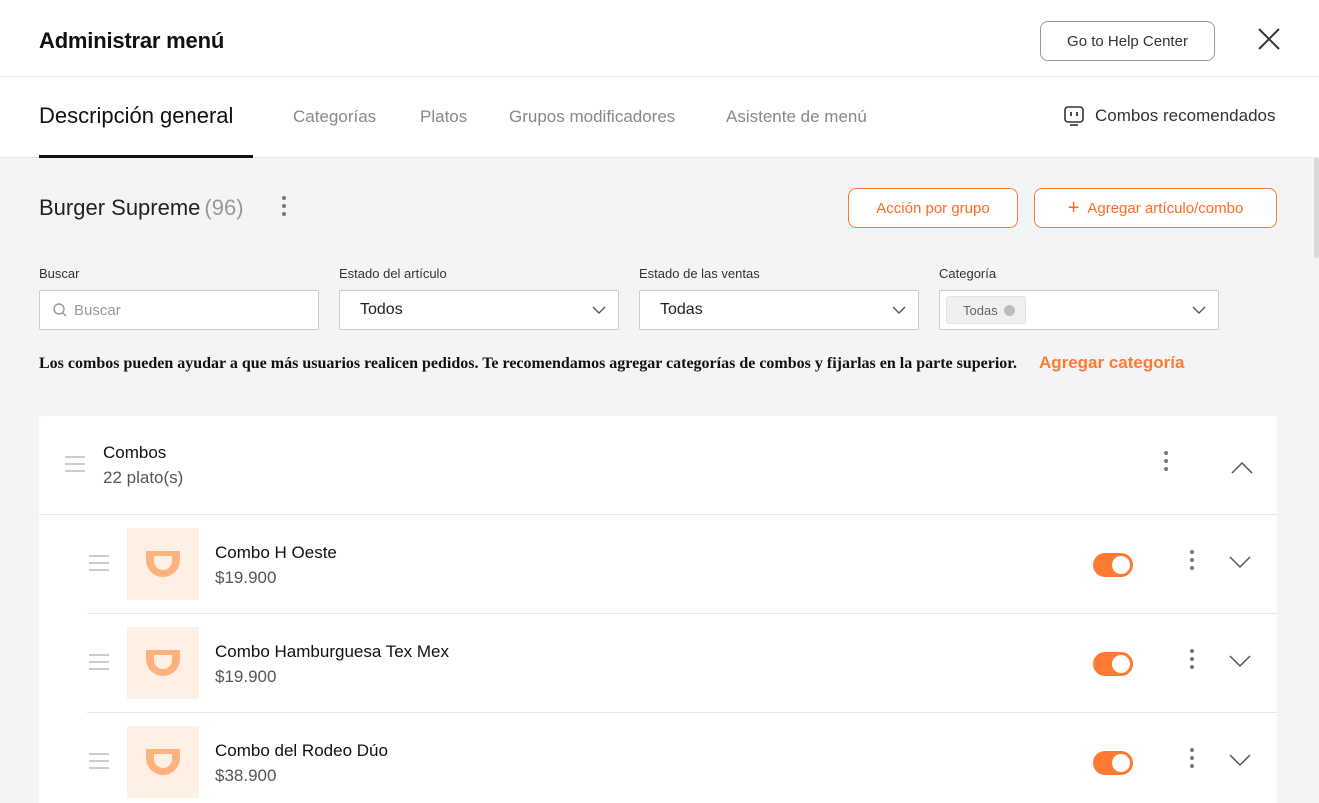  What do you see at coordinates (699, 273) in the screenshot?
I see `sales-status-label: Estado de las ventas` at bounding box center [699, 273].